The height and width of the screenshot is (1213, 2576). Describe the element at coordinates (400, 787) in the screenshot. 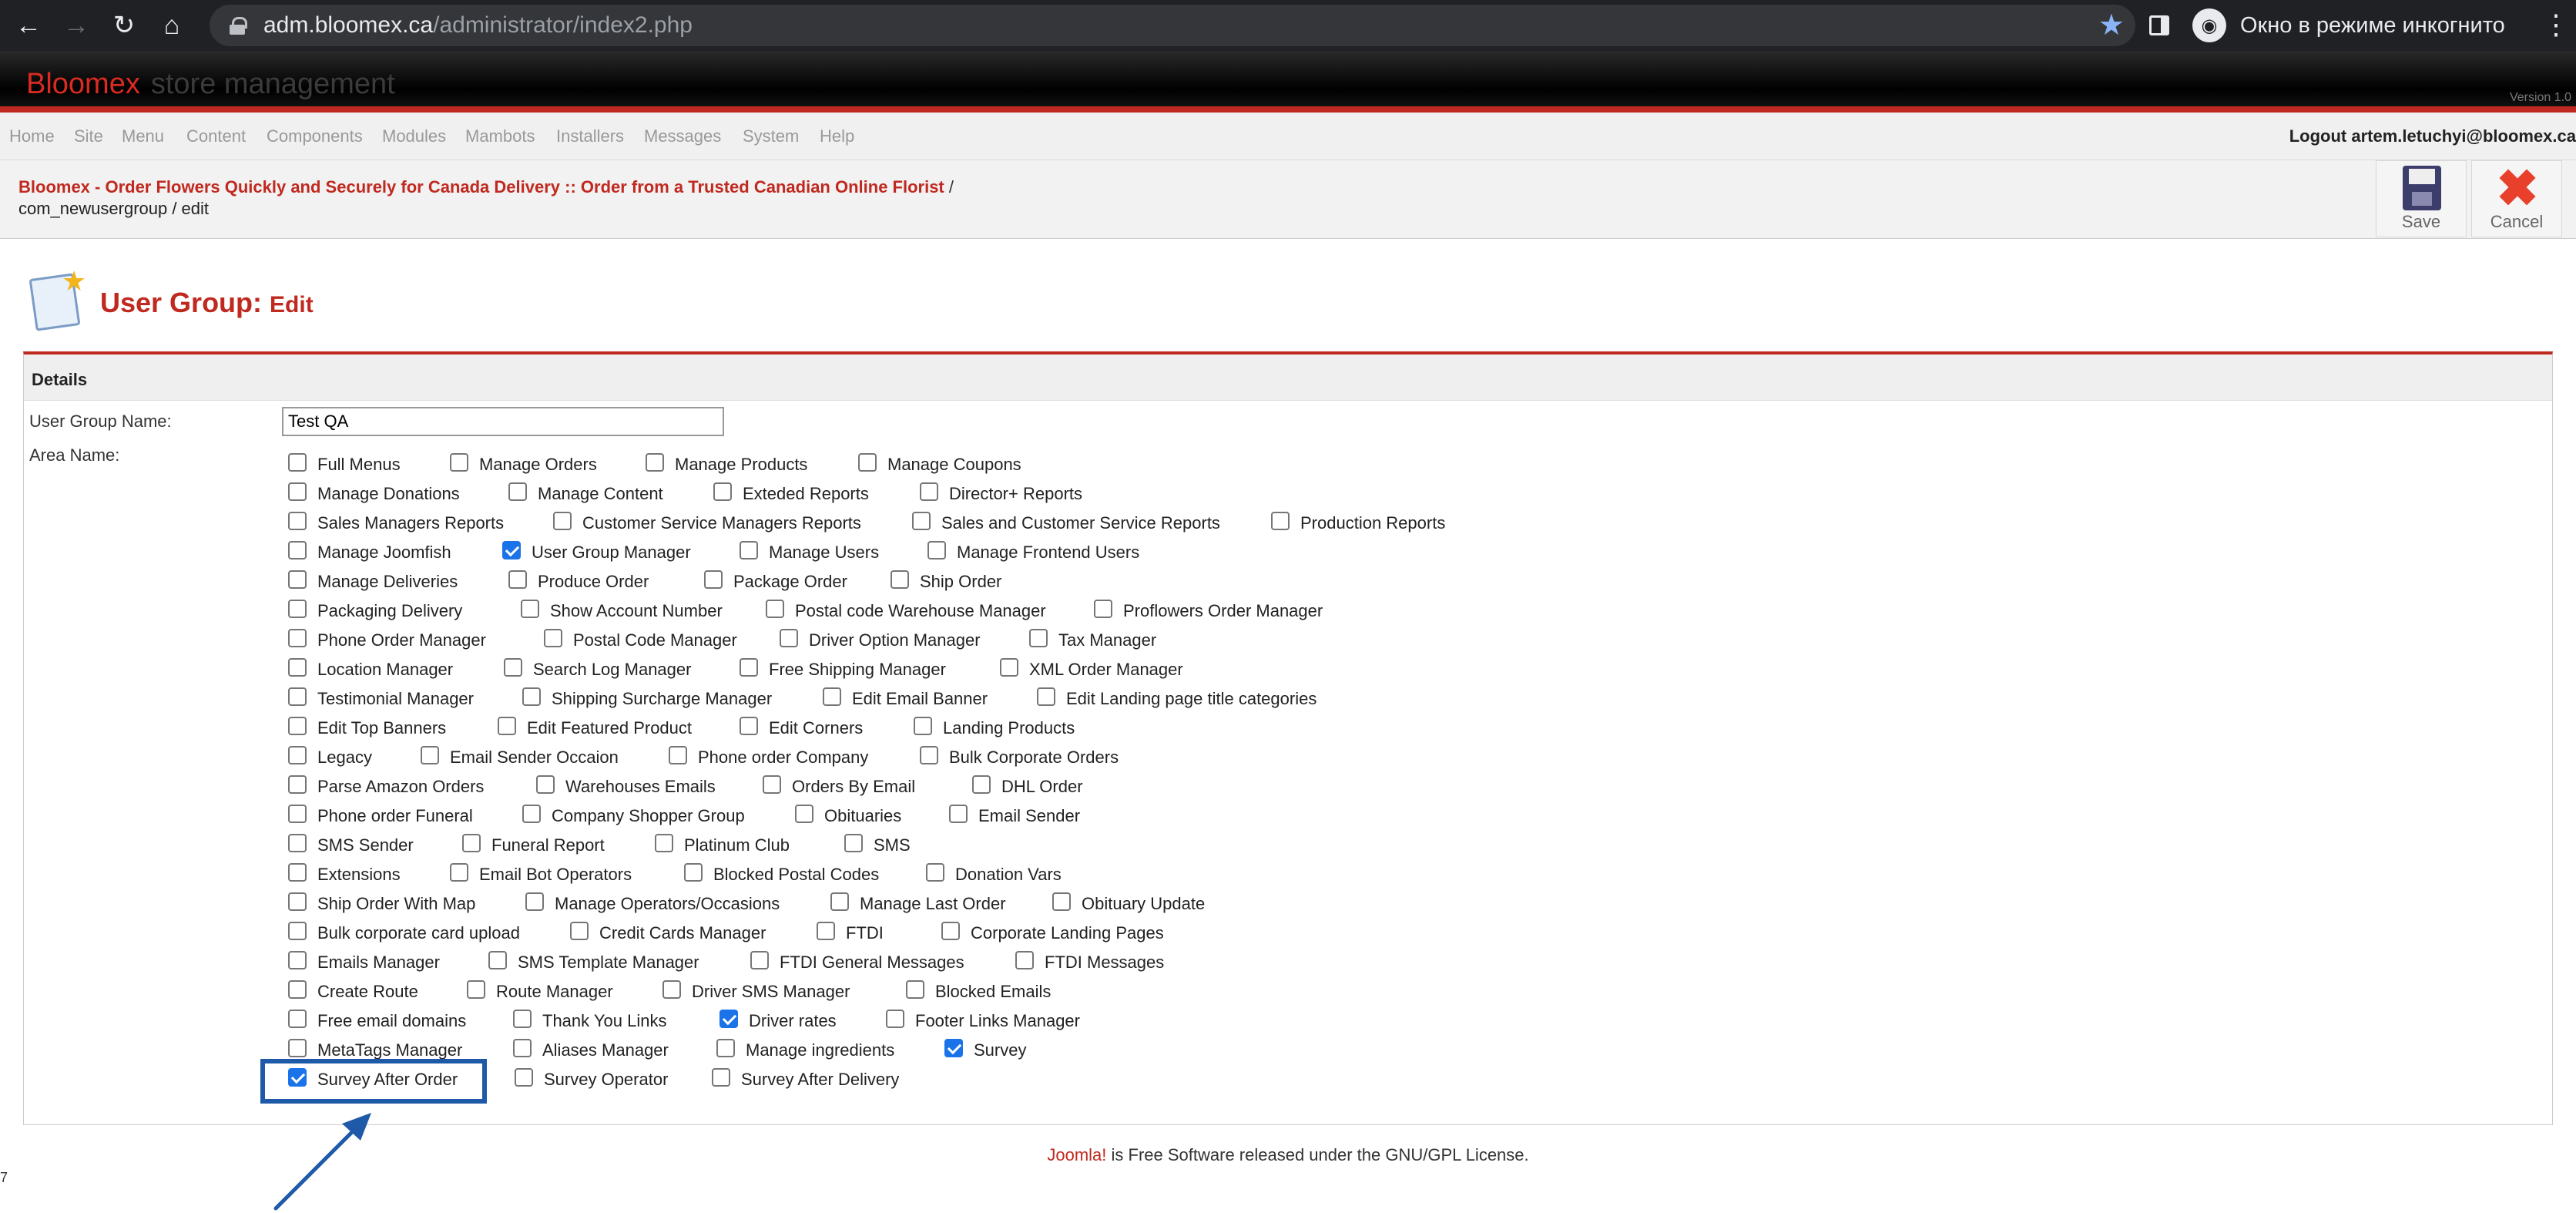

I see `area-checkbox-label: Parse Amazon Orders` at that location.